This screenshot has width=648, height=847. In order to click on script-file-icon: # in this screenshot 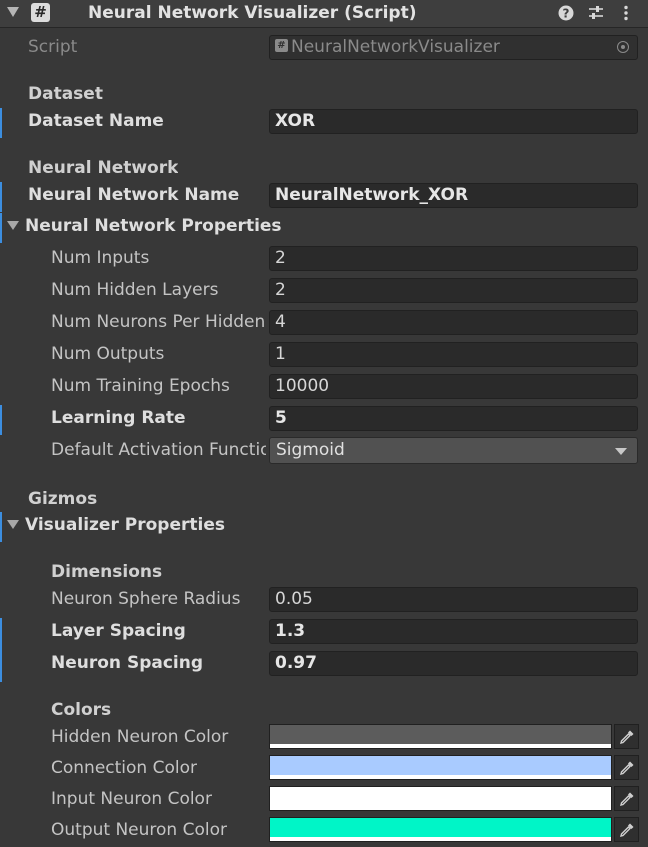, I will do `click(281, 45)`.